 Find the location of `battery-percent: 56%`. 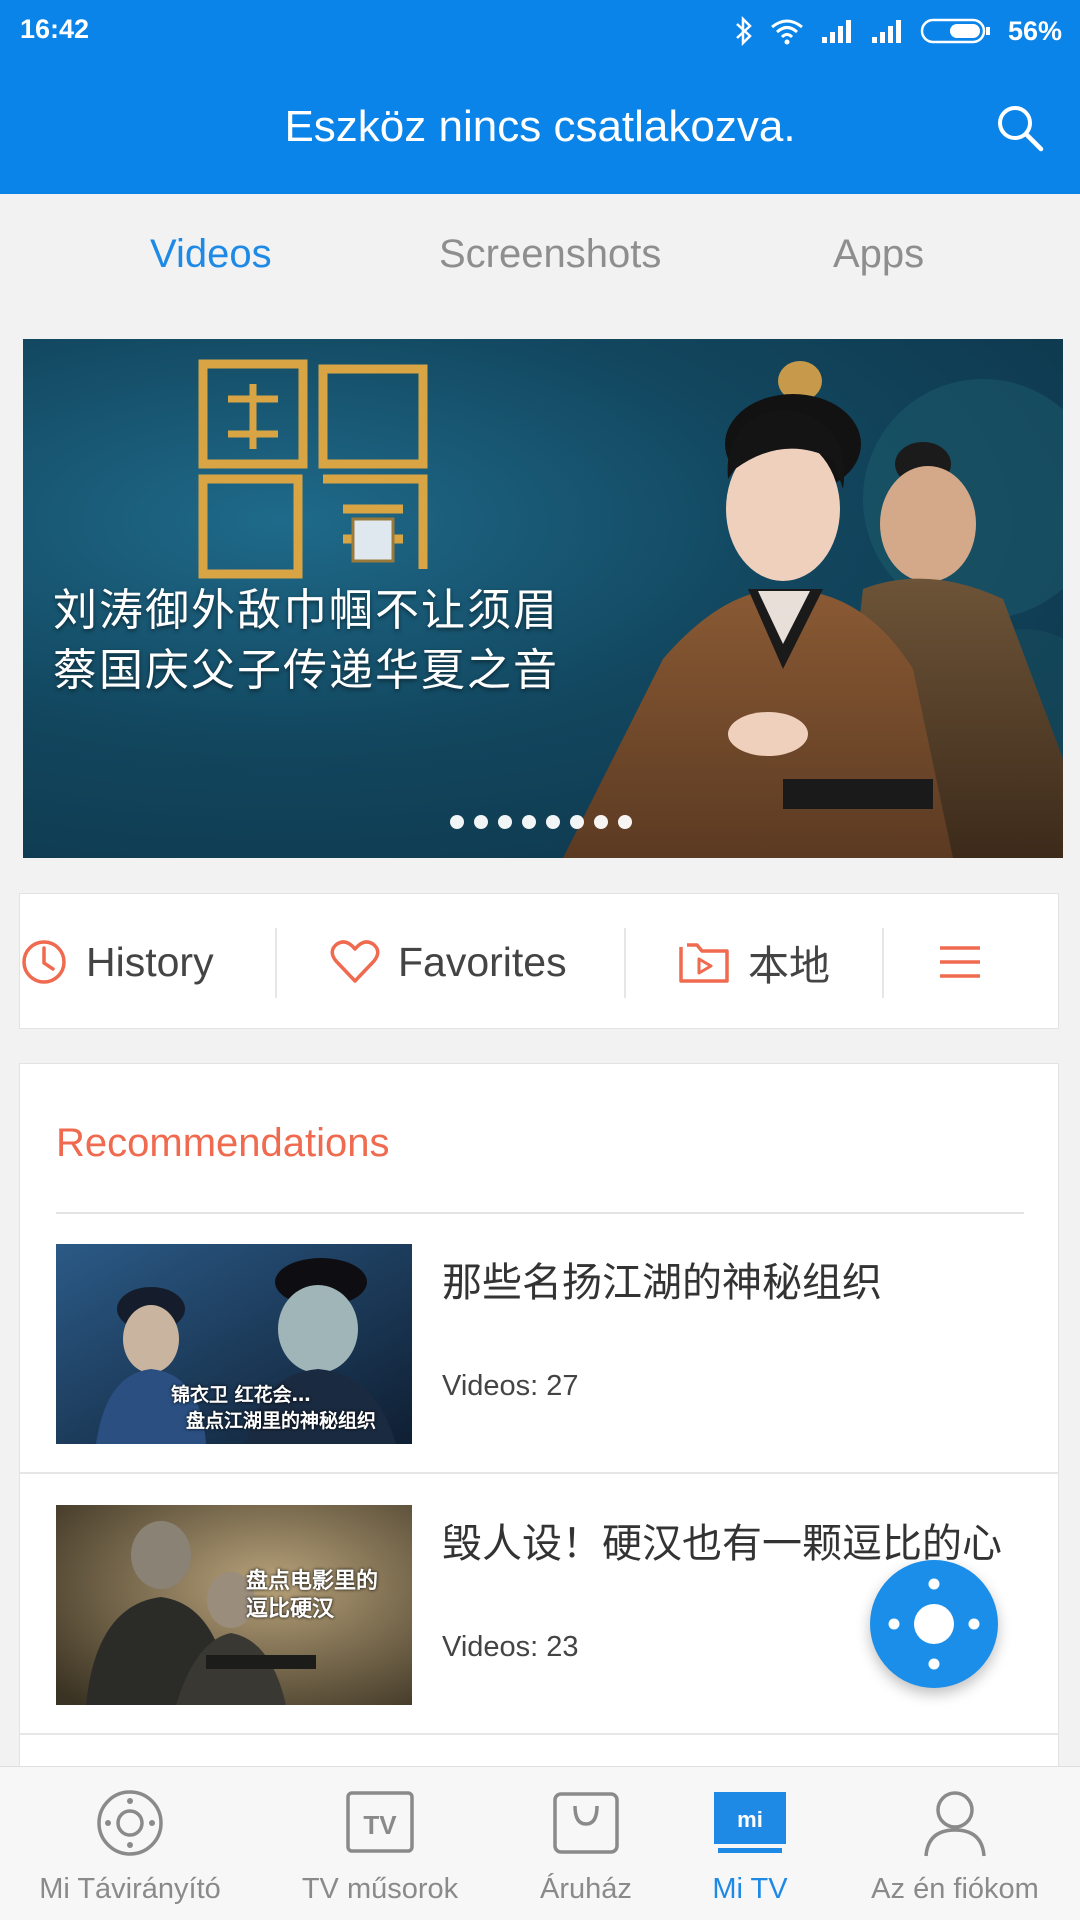

battery-percent: 56% is located at coordinates (1034, 30).